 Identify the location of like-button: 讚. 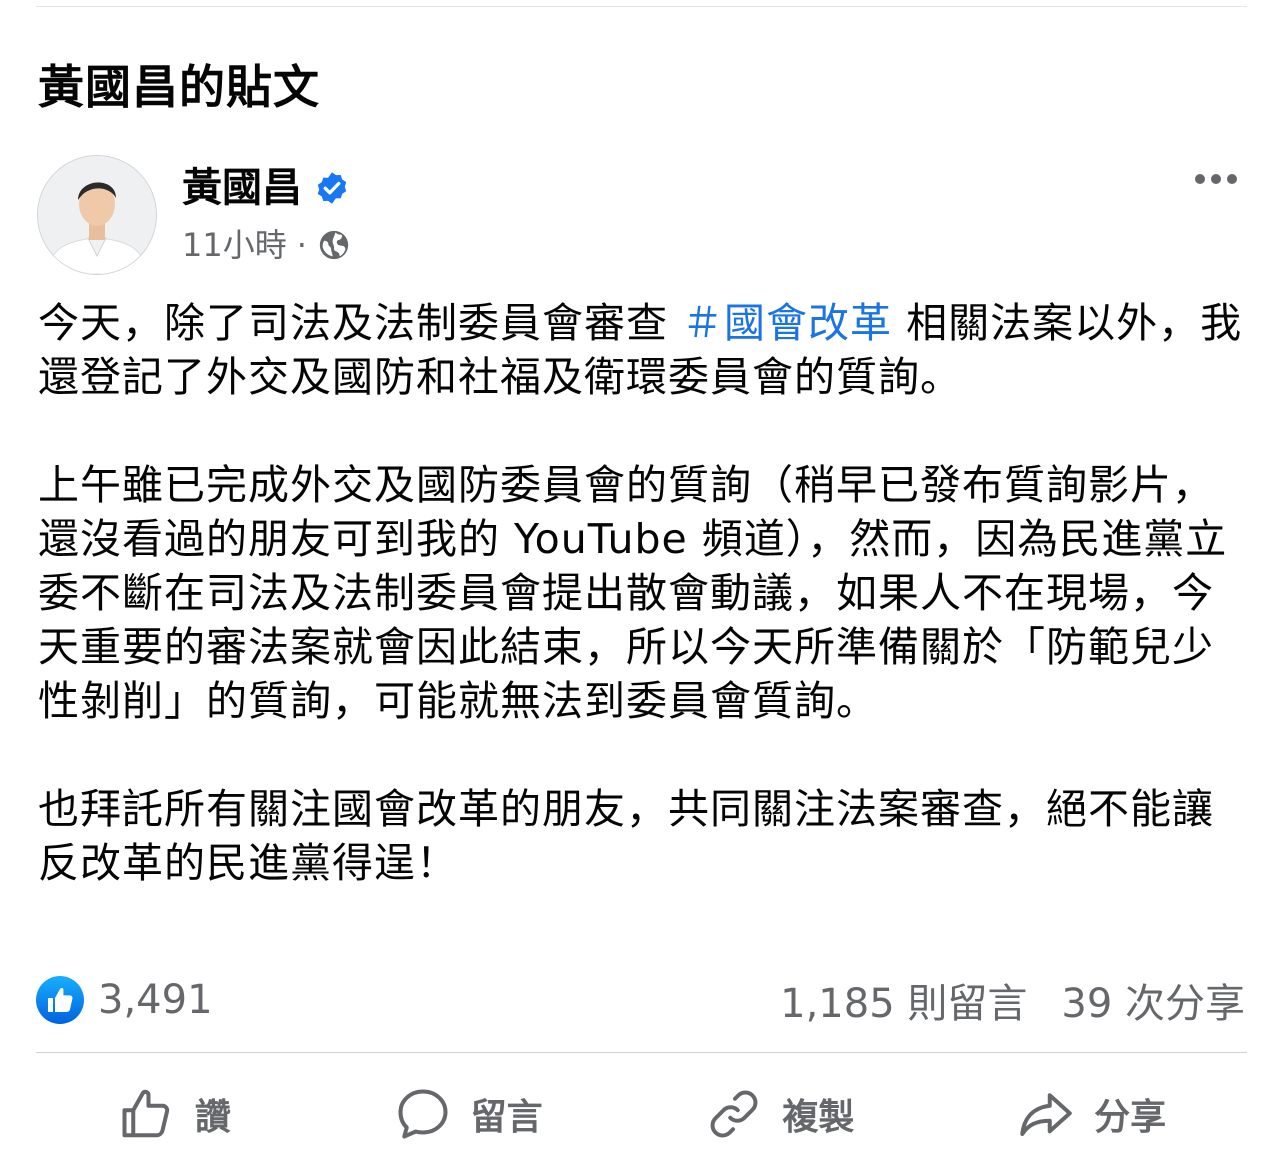
(174, 1114).